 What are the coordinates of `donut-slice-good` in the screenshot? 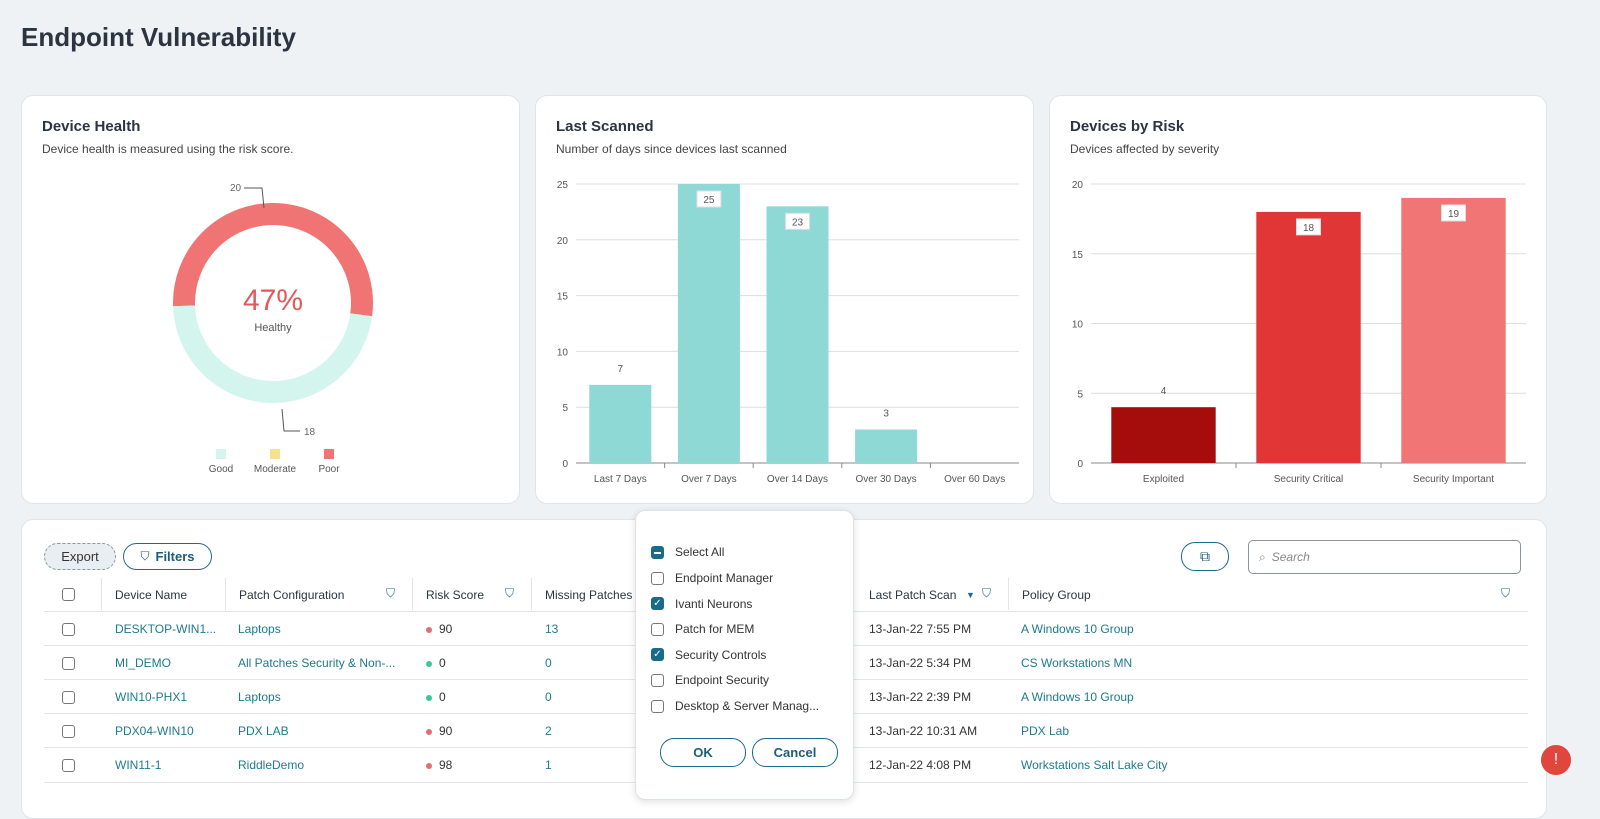 It's located at (273, 354).